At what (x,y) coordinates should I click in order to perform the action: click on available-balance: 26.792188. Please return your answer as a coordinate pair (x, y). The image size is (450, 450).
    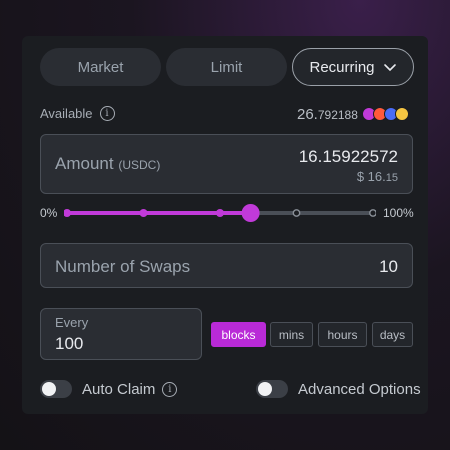
    Looking at the image, I should click on (327, 114).